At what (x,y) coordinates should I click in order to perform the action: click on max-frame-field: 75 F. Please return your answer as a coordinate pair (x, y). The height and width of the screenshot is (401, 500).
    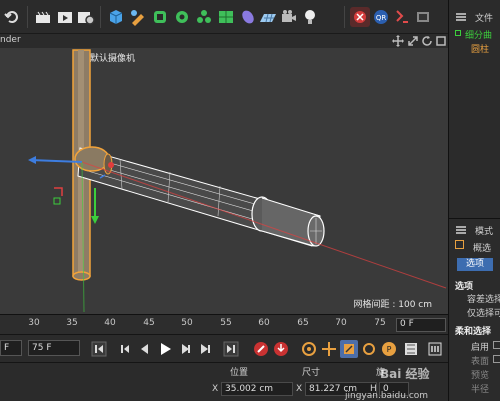
    Looking at the image, I should click on (54, 348).